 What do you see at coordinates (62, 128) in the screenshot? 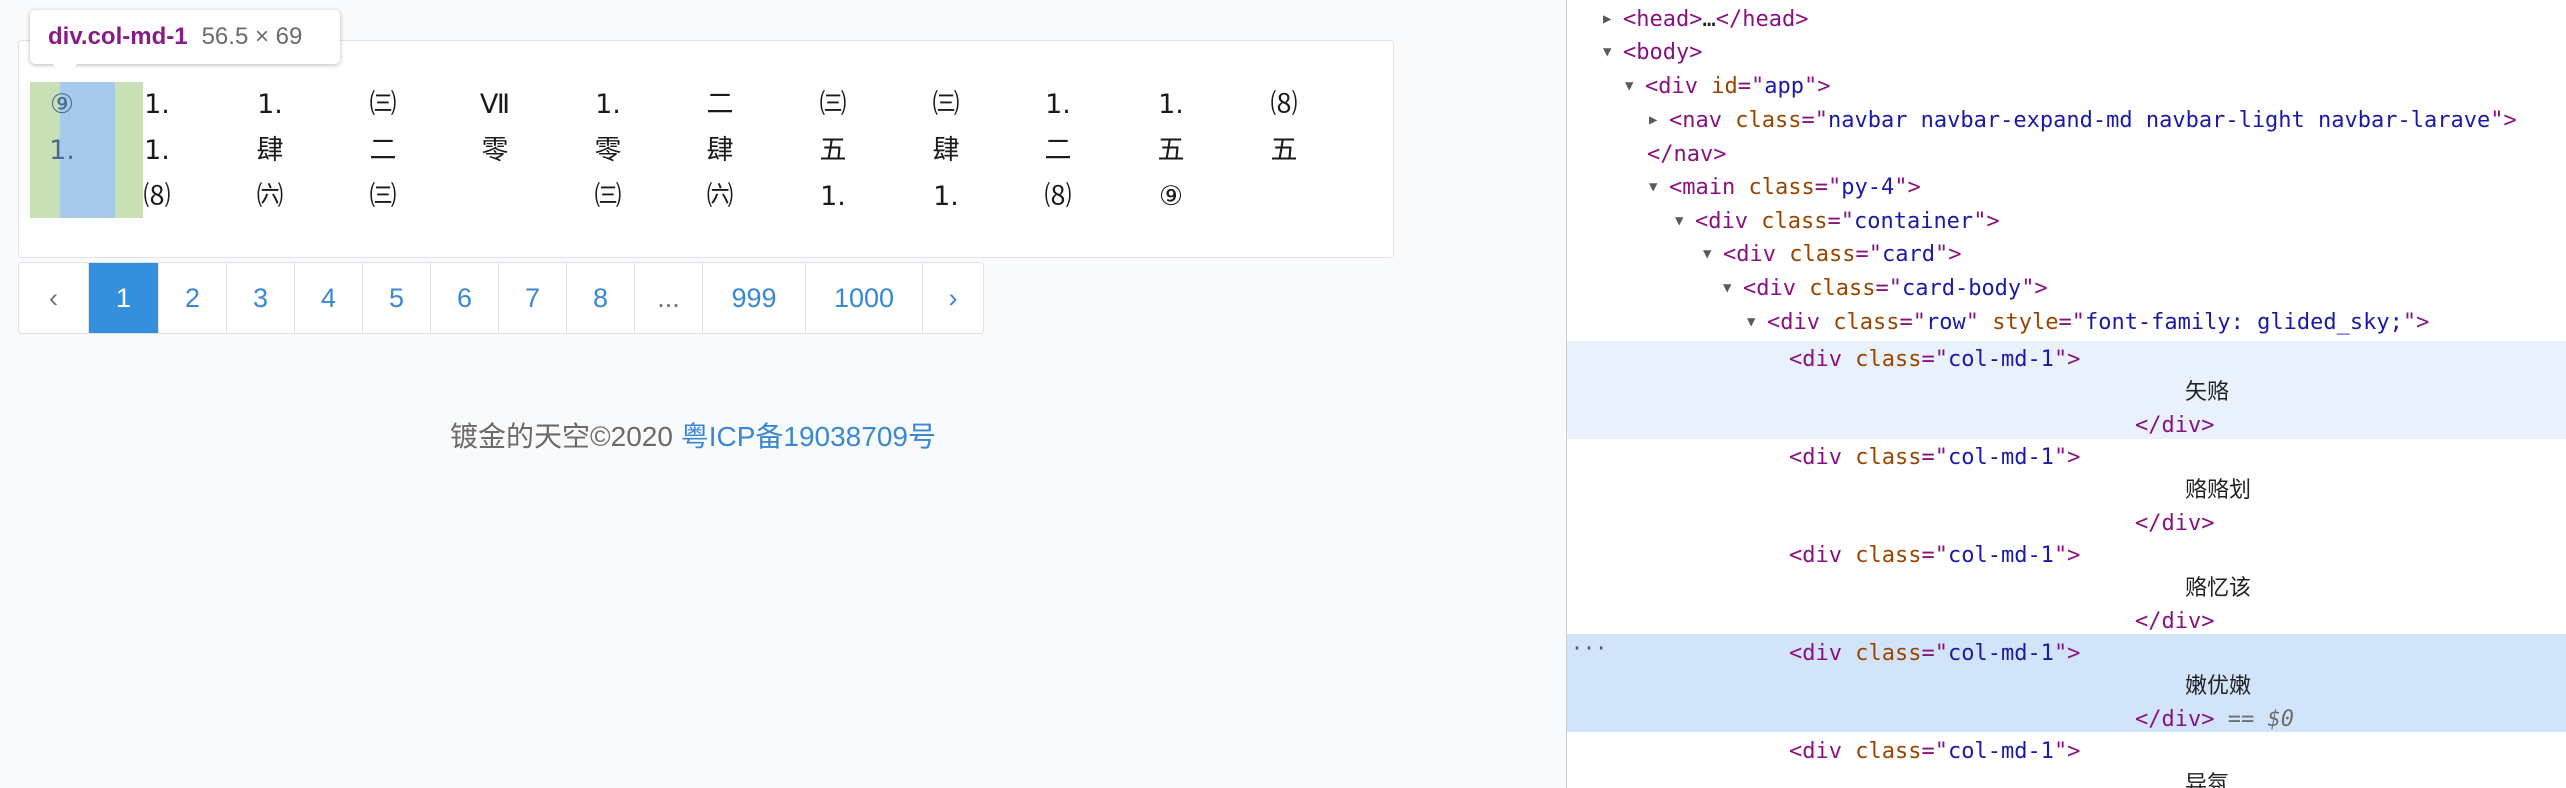
I see `glyph-column: ⑨ 1.` at bounding box center [62, 128].